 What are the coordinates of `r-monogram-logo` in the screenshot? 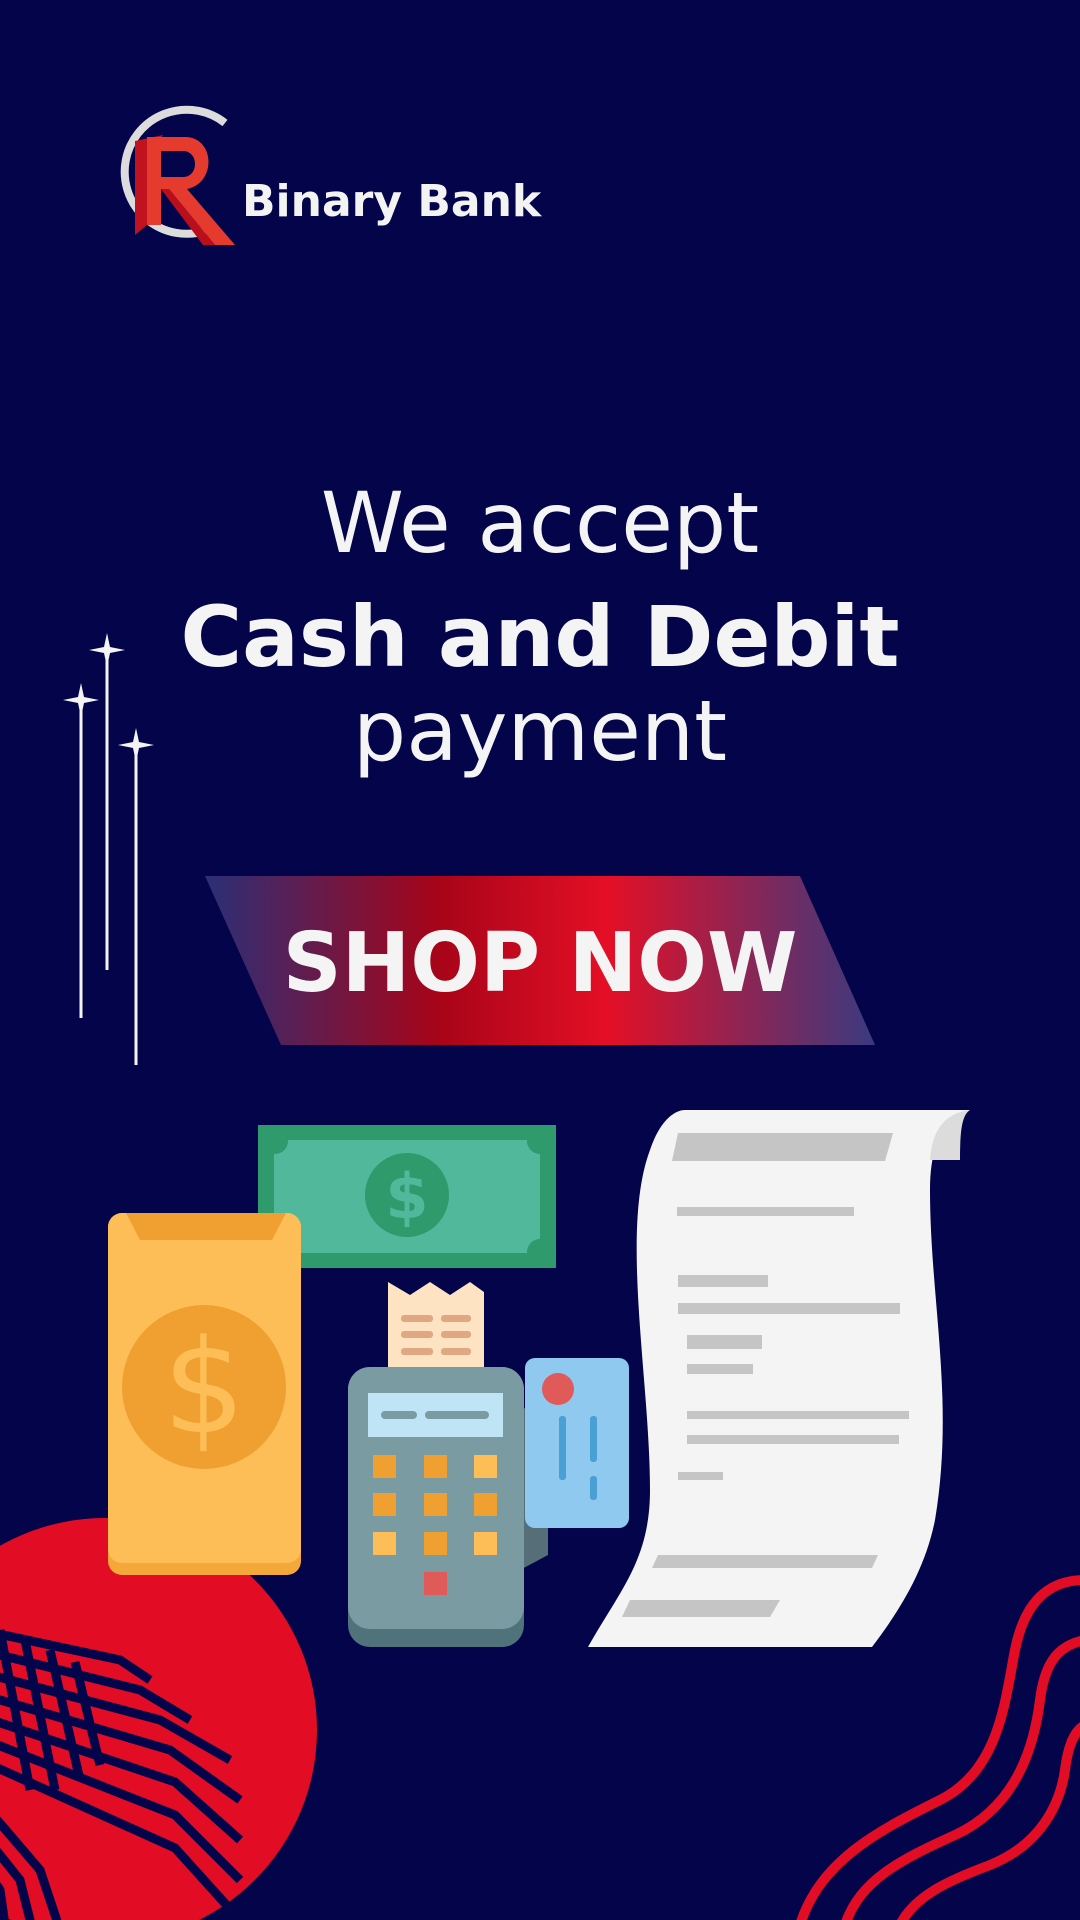 It's located at (177, 175).